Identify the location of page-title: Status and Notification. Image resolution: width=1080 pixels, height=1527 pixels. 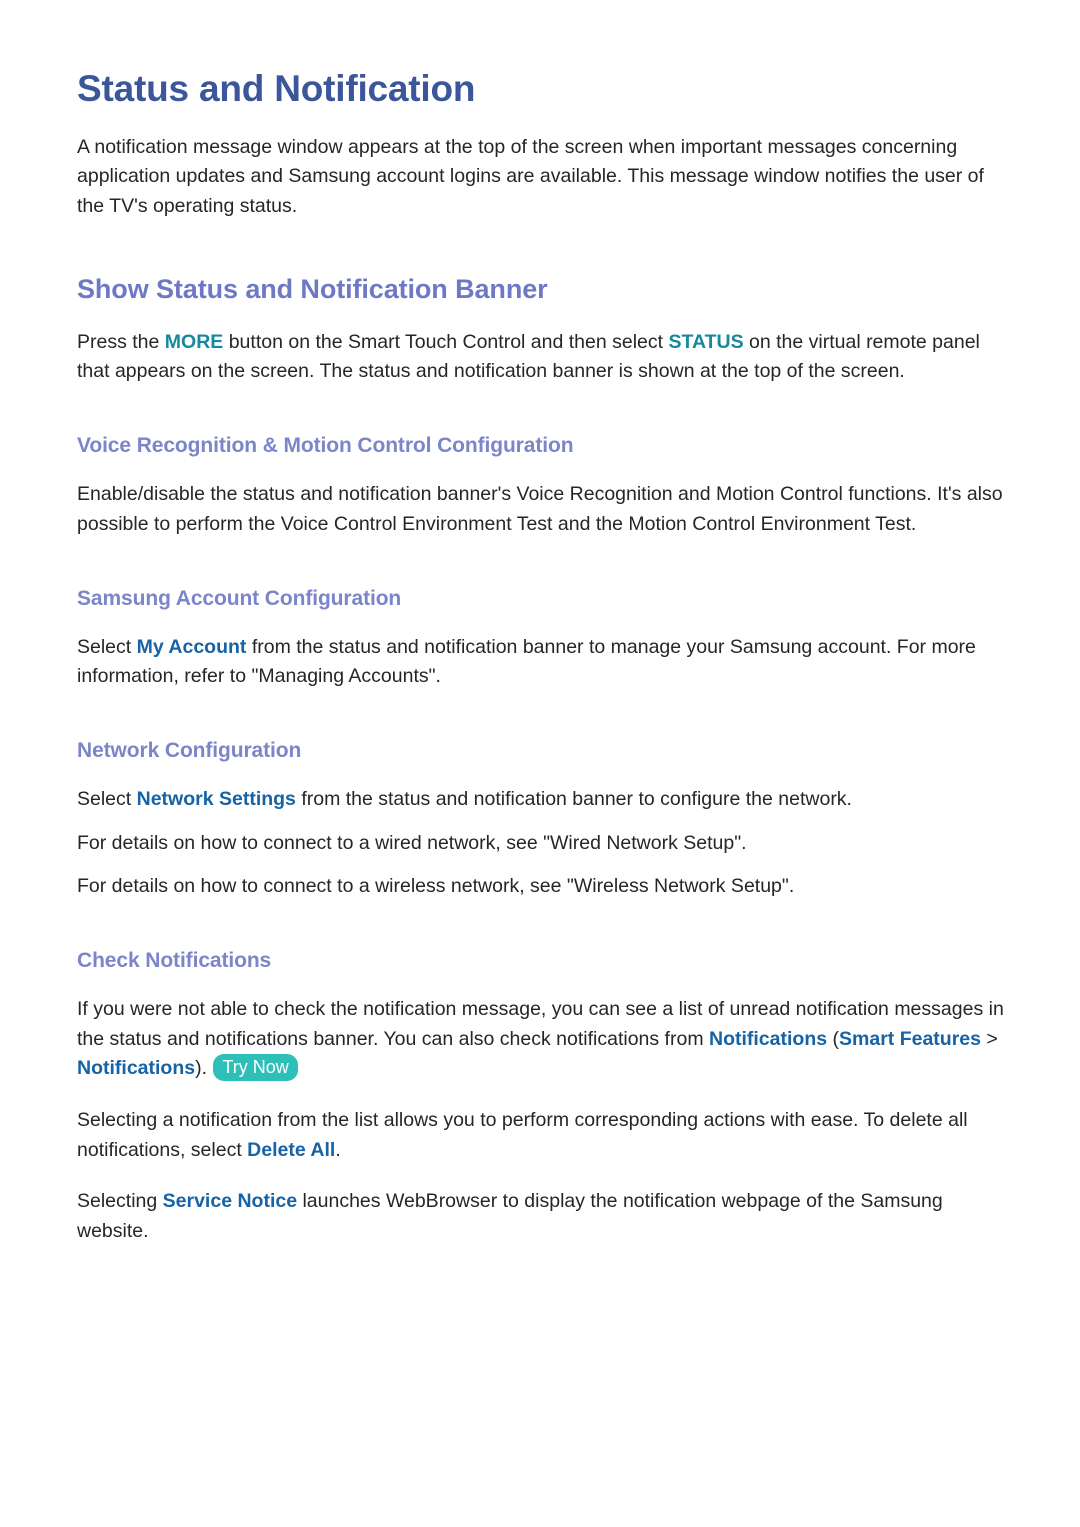
(276, 88).